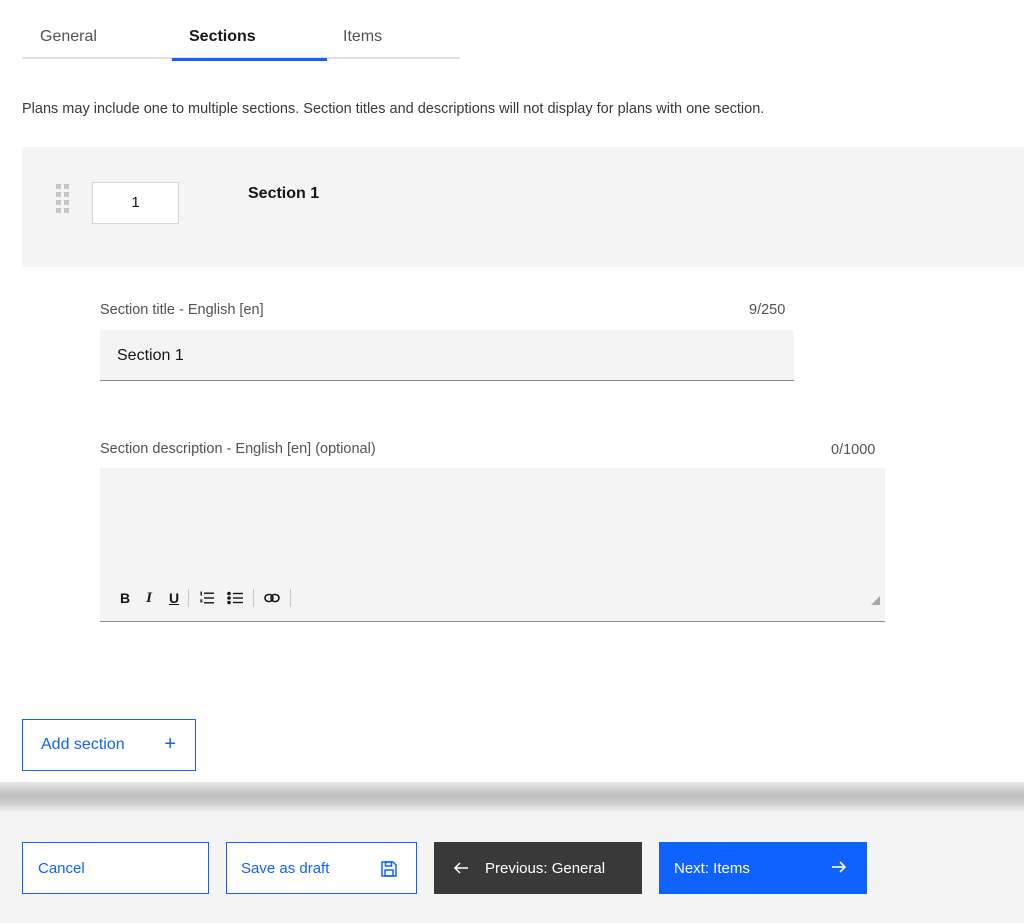 Image resolution: width=1024 pixels, height=923 pixels. I want to click on section-title-input: Section 1, so click(447, 355).